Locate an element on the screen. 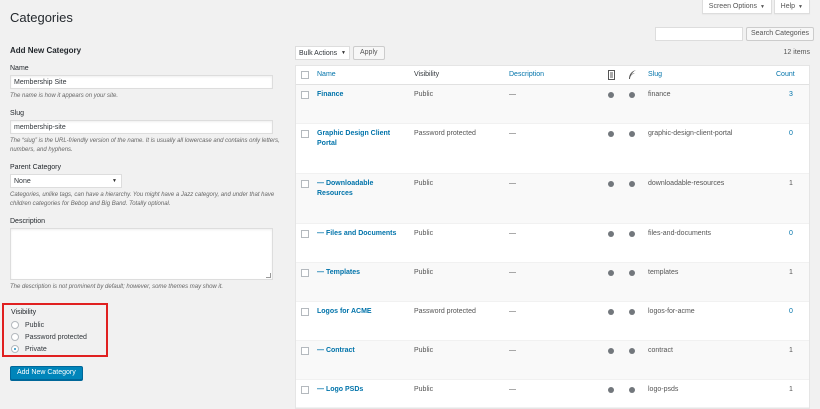 This screenshot has width=820, height=409. category-slug: downloadable-resources is located at coordinates (686, 183).